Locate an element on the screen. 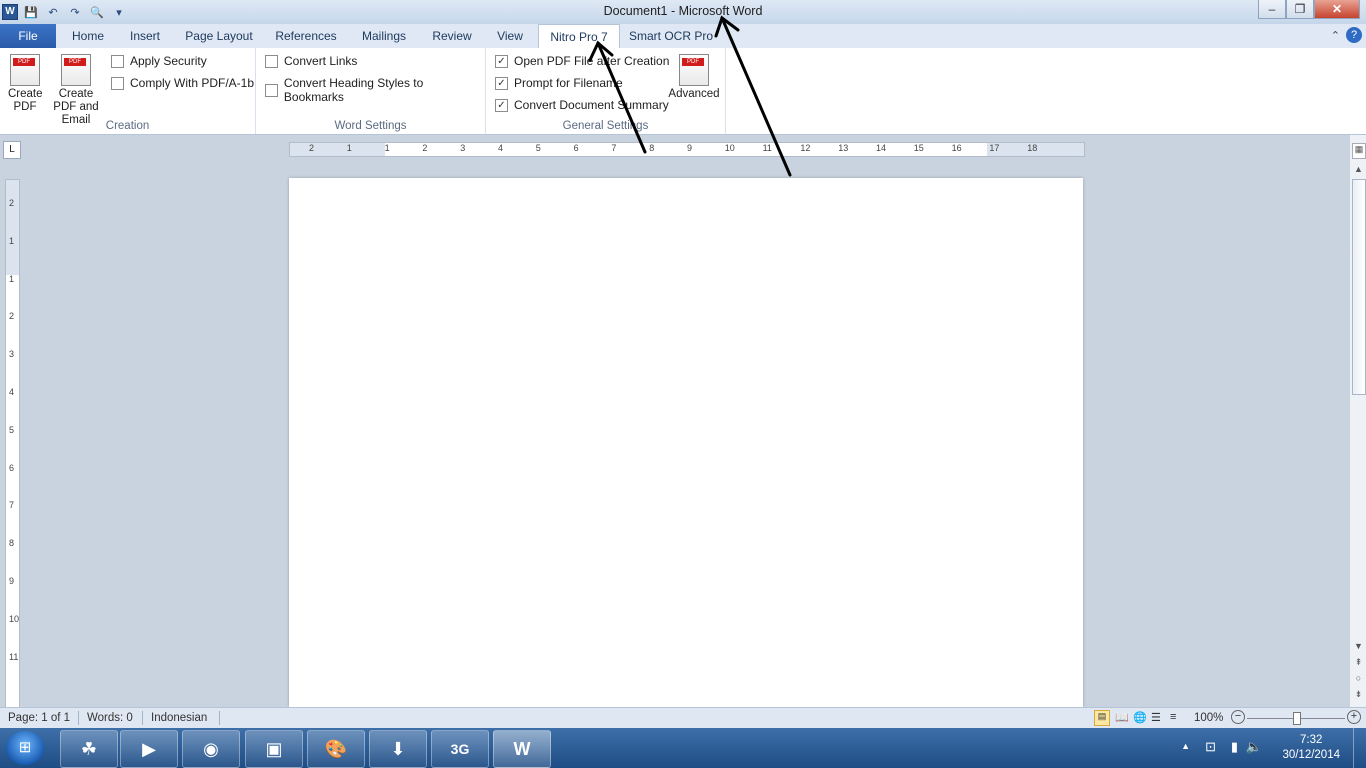  annotation-arrows is located at coordinates (690, 96).